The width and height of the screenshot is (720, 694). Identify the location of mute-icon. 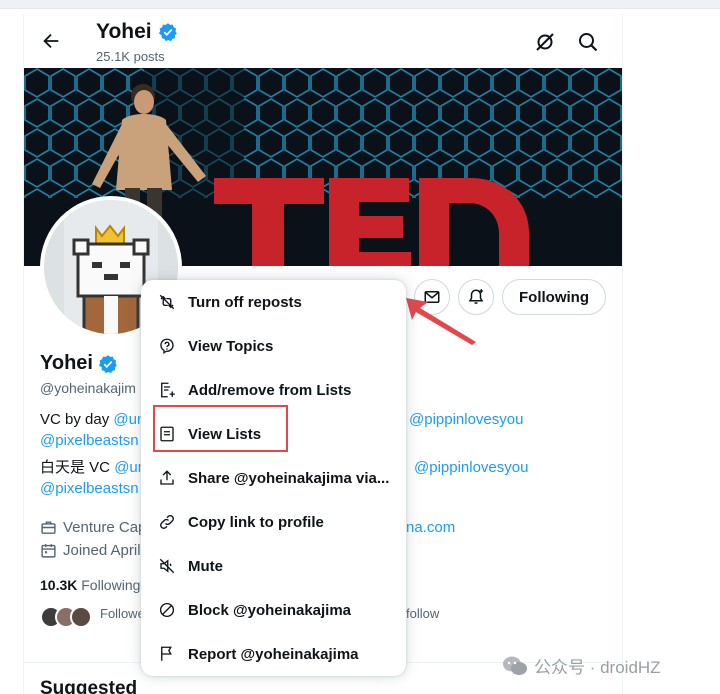
(167, 566).